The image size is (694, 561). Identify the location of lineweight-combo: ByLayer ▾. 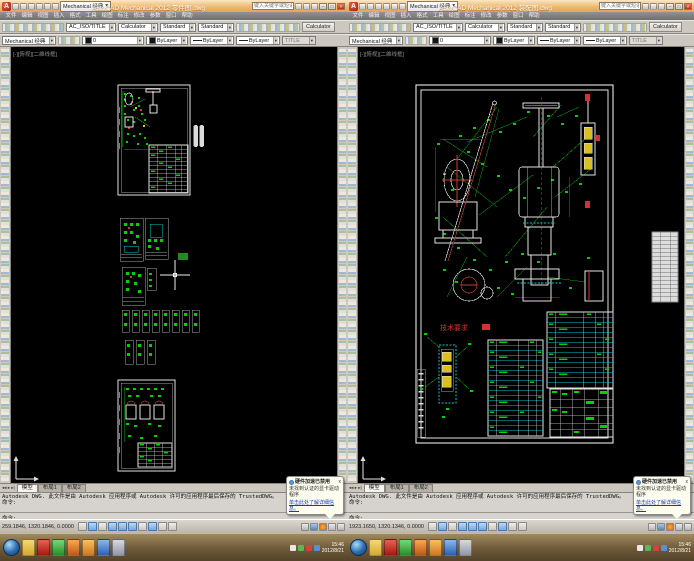
(258, 40).